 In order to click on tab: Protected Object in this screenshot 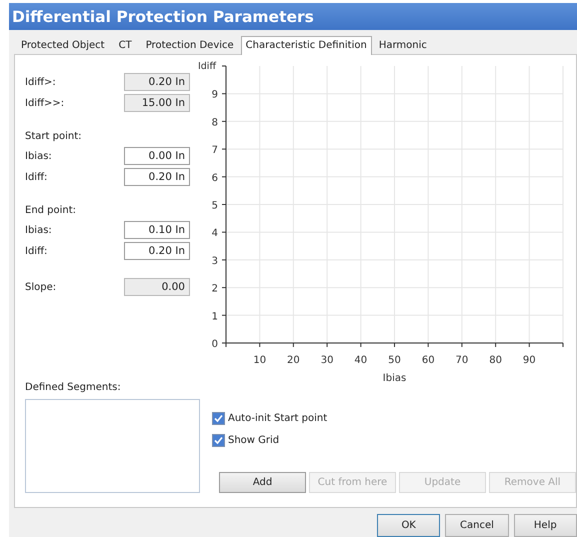, I will do `click(63, 45)`.